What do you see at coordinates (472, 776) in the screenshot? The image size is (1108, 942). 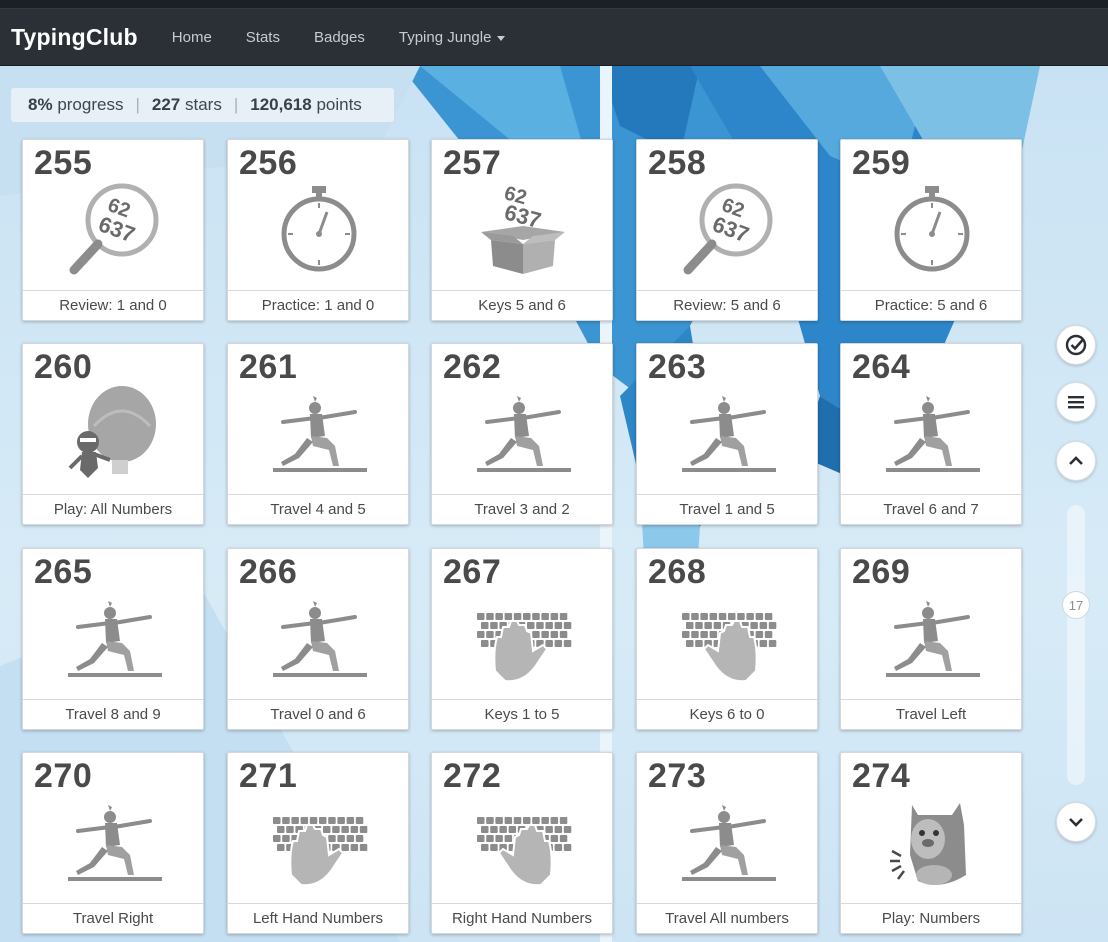 I see `lesson-number: 272` at bounding box center [472, 776].